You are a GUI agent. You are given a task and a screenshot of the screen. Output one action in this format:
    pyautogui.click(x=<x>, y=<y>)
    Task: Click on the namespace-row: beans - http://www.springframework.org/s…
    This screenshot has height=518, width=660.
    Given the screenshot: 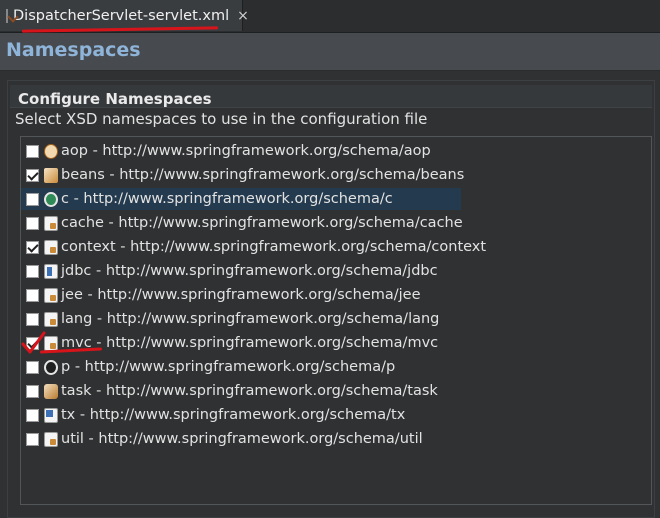 What is the action you would take?
    pyautogui.click(x=243, y=175)
    